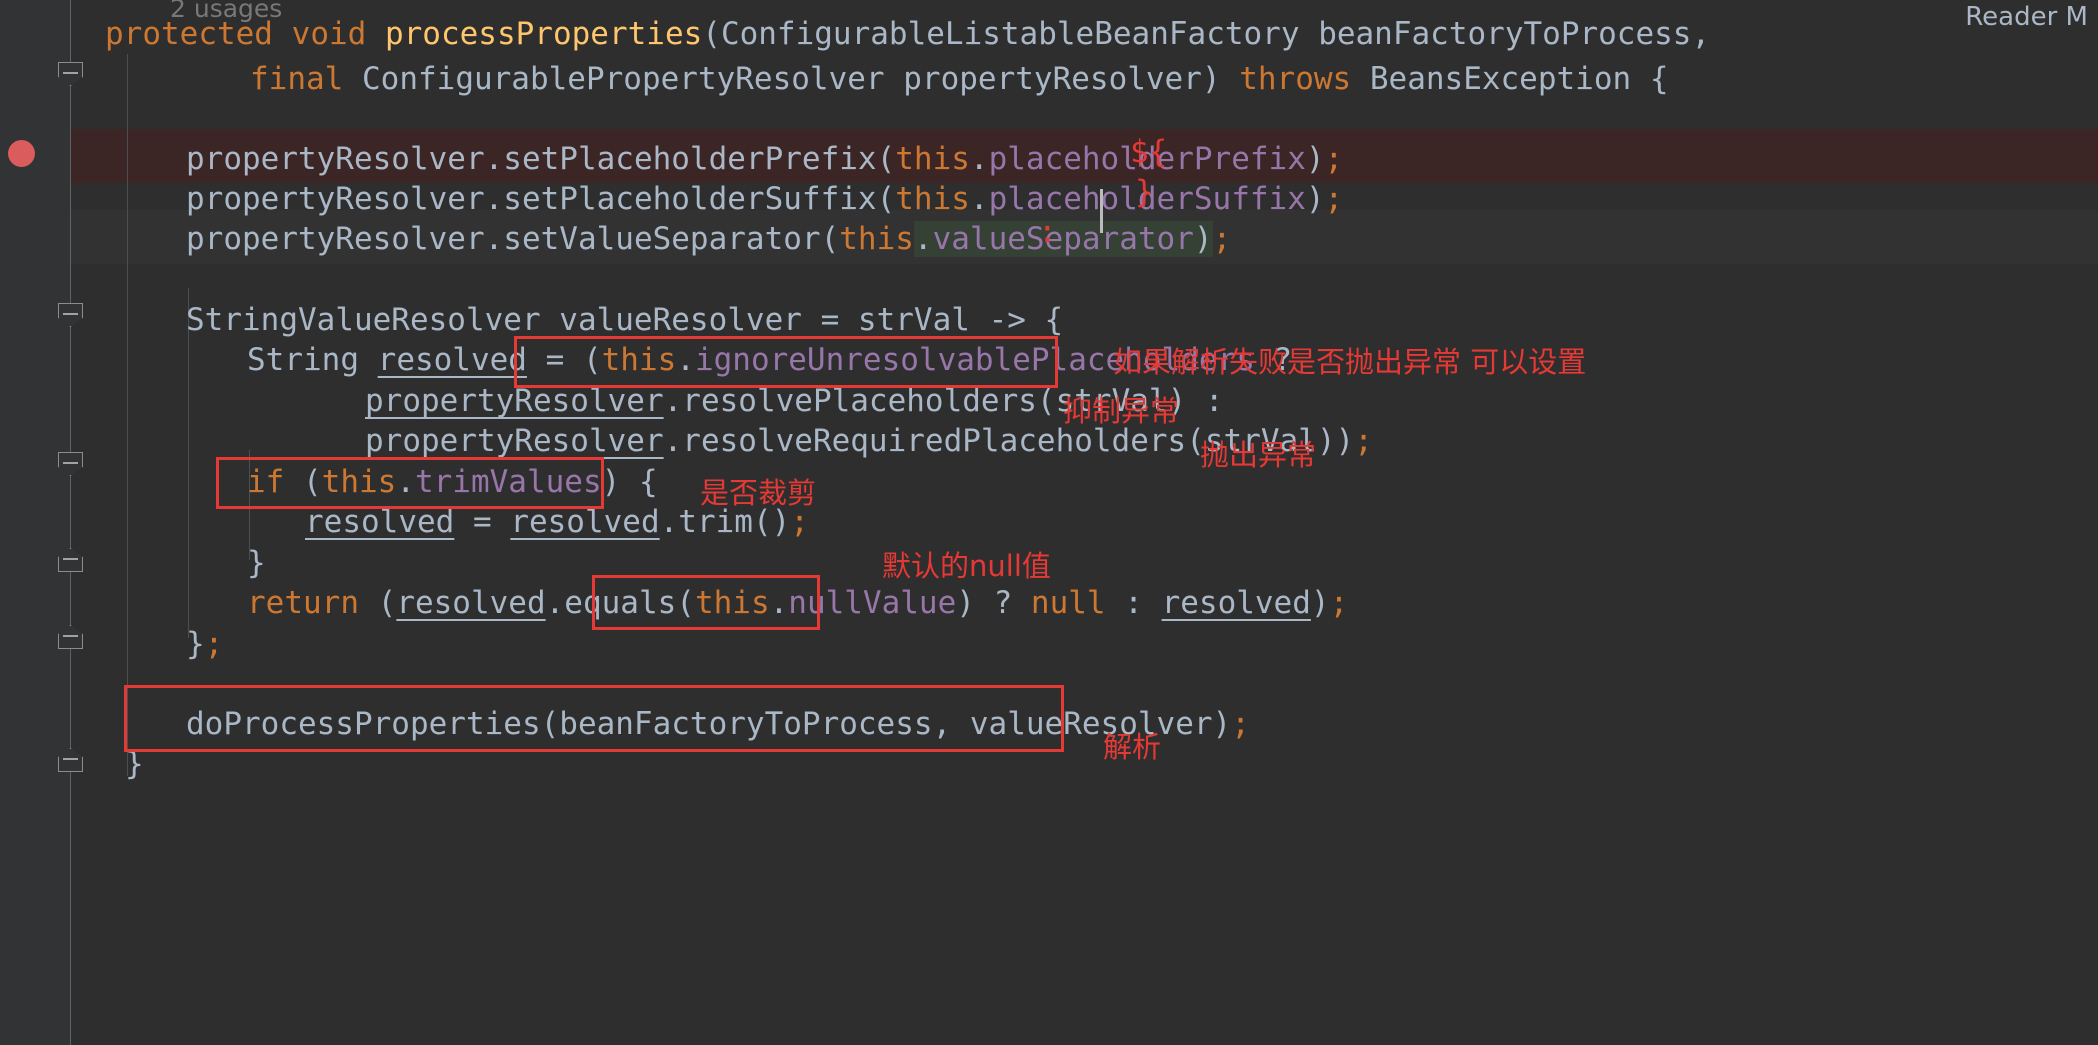  Describe the element at coordinates (1068, 603) in the screenshot. I see `token-keyword-null: null` at that location.